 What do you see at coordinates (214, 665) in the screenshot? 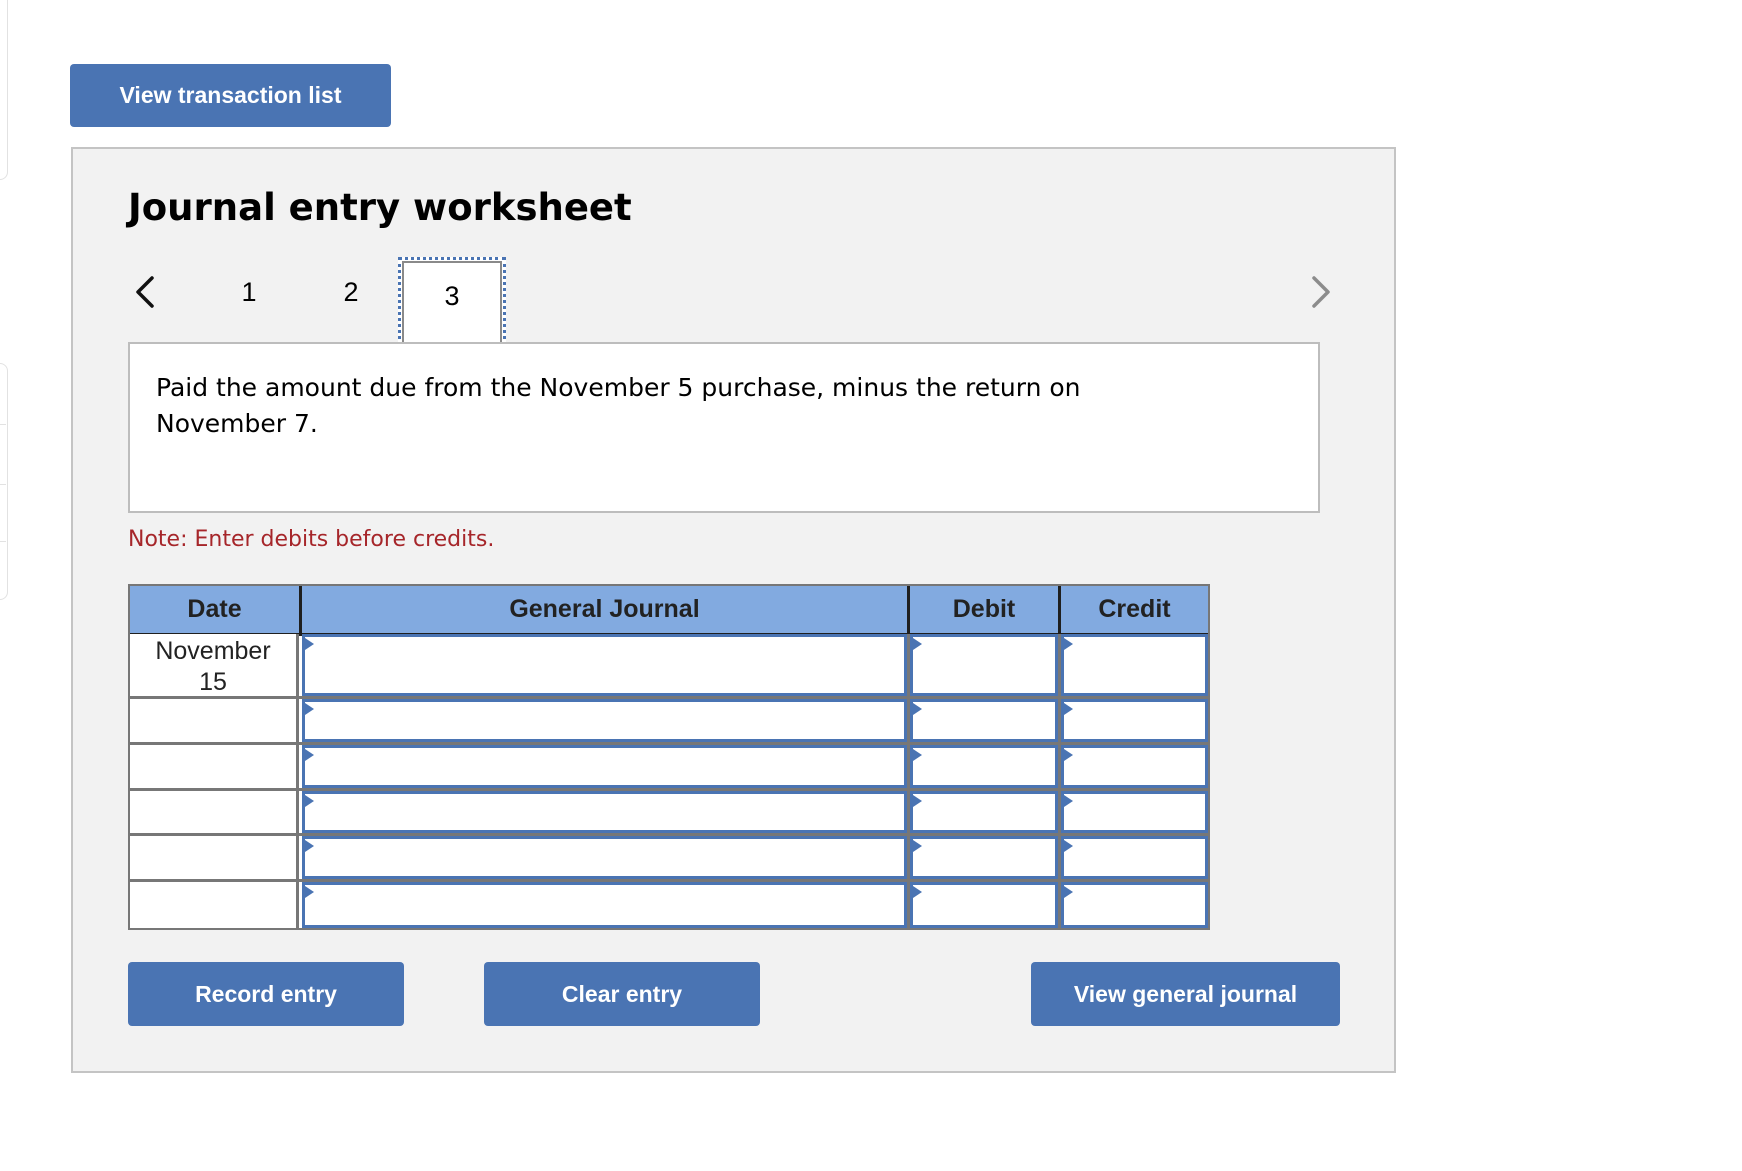
I see `date-cell: November 15` at bounding box center [214, 665].